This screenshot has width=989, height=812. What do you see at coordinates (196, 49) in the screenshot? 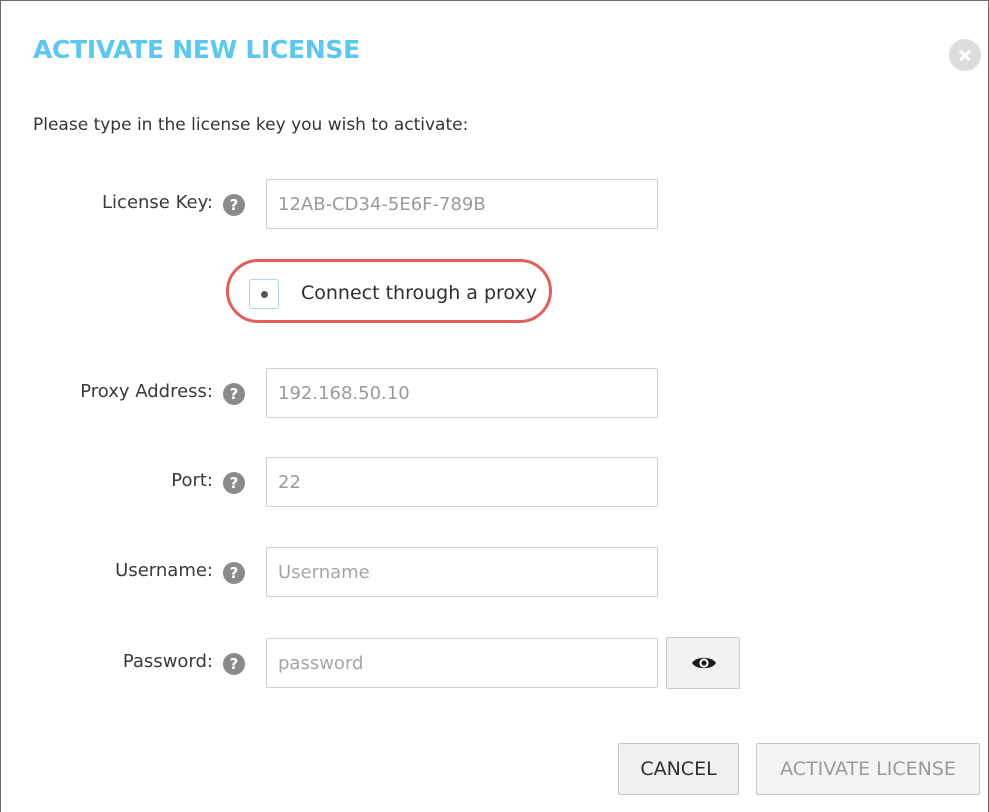
I see `dialog-title: ACTIVATE NEW LICENSE` at bounding box center [196, 49].